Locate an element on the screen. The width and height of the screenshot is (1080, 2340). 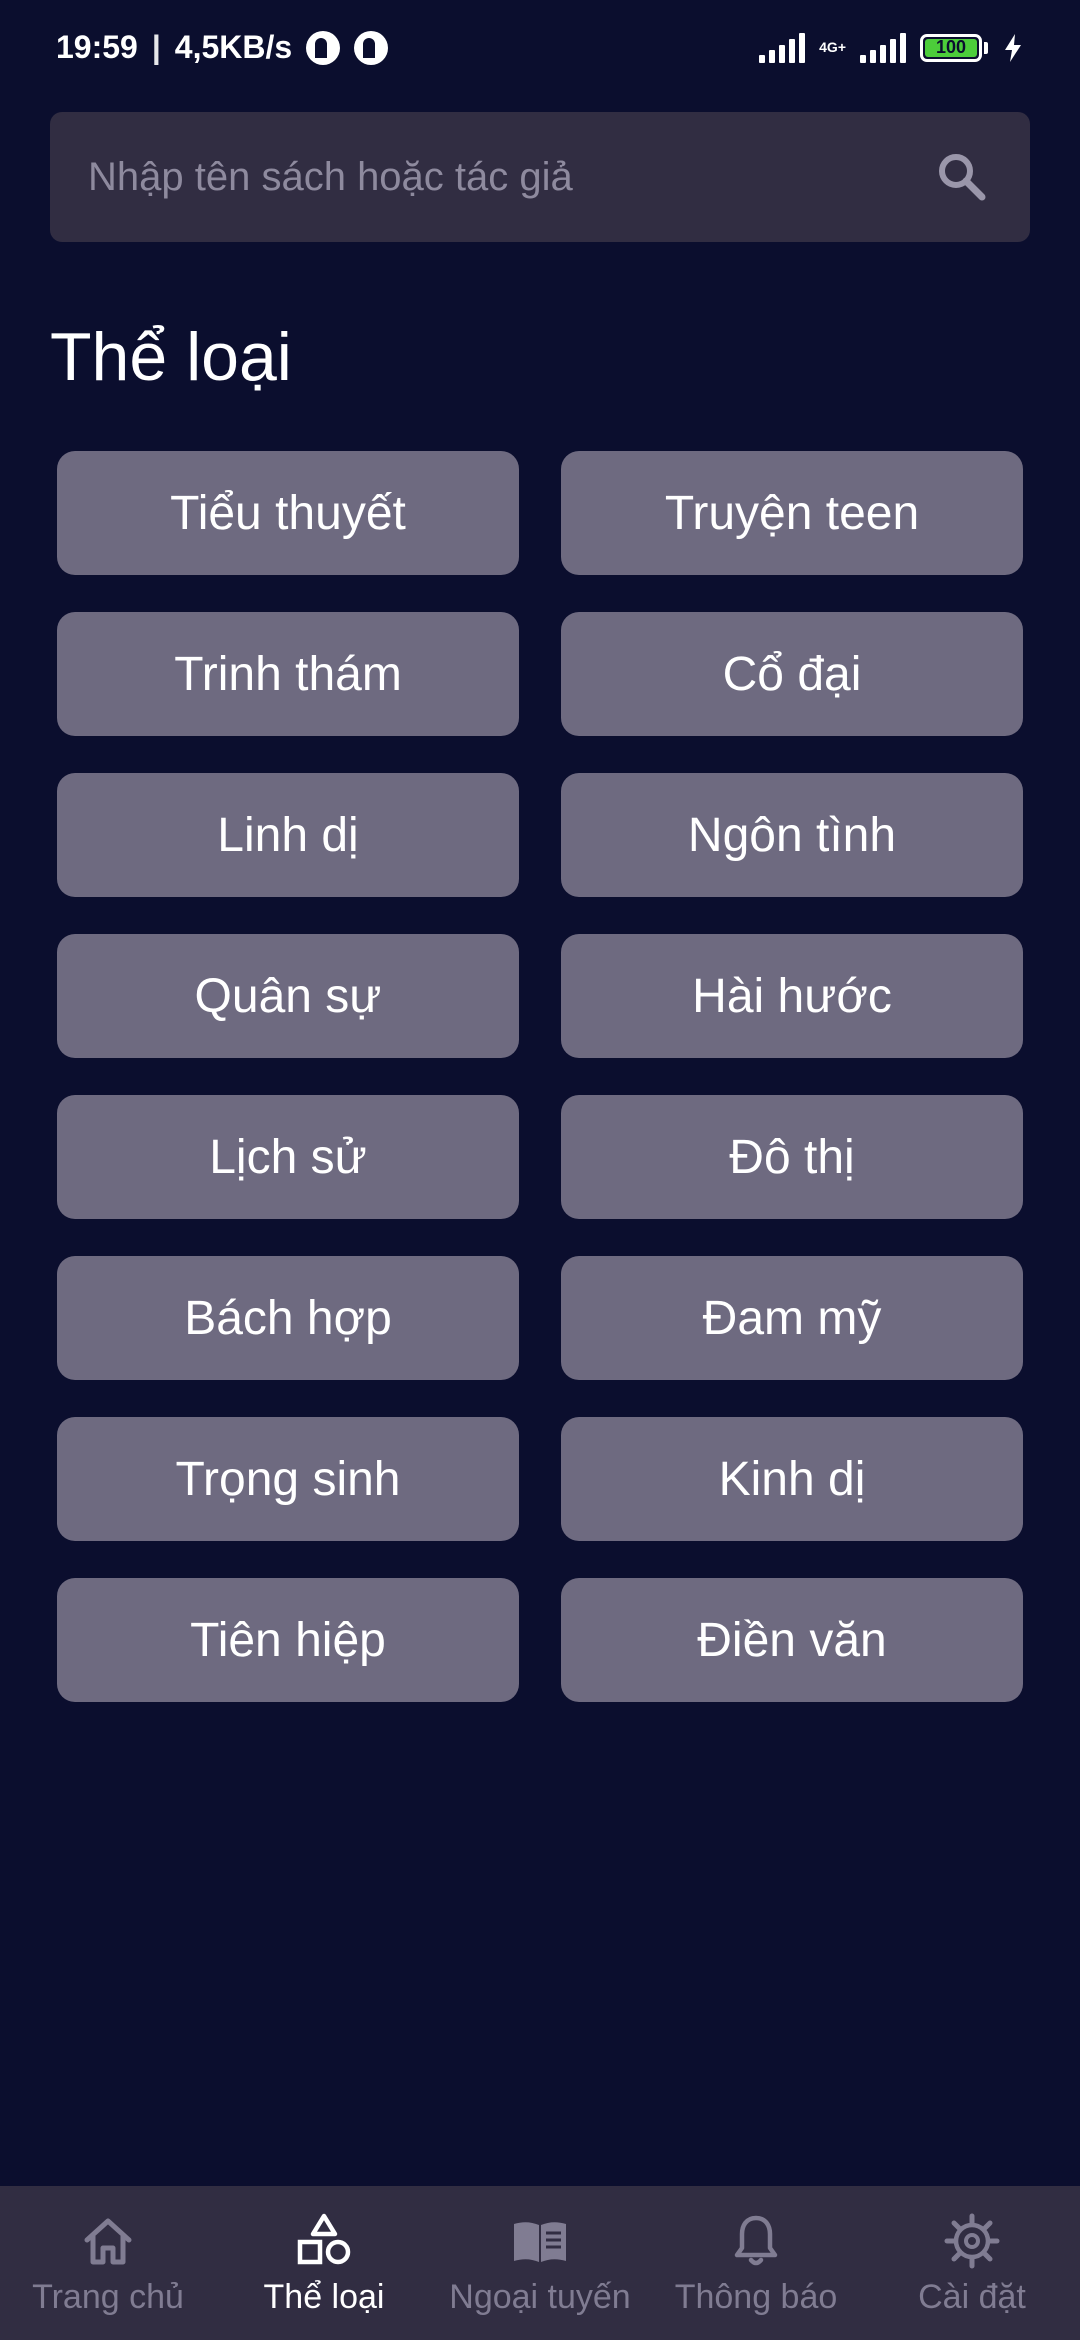
status-right: 4G+ 100 is located at coordinates (891, 47).